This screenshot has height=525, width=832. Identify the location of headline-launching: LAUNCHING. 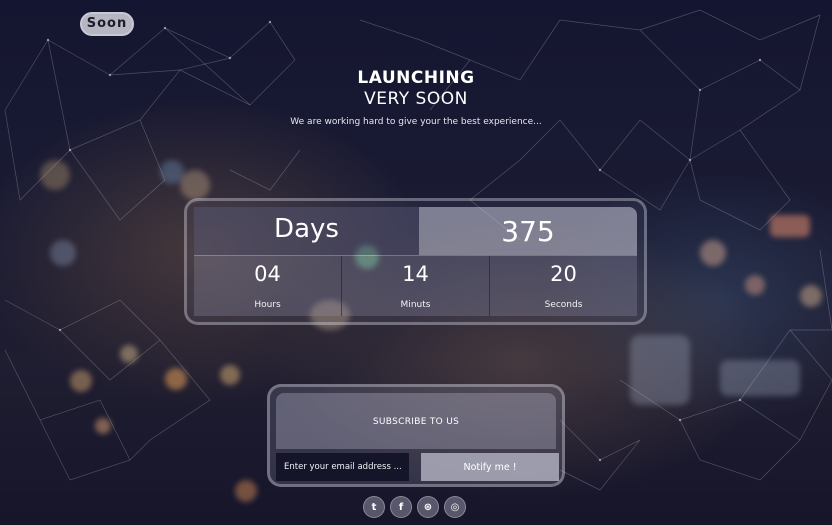
(416, 78).